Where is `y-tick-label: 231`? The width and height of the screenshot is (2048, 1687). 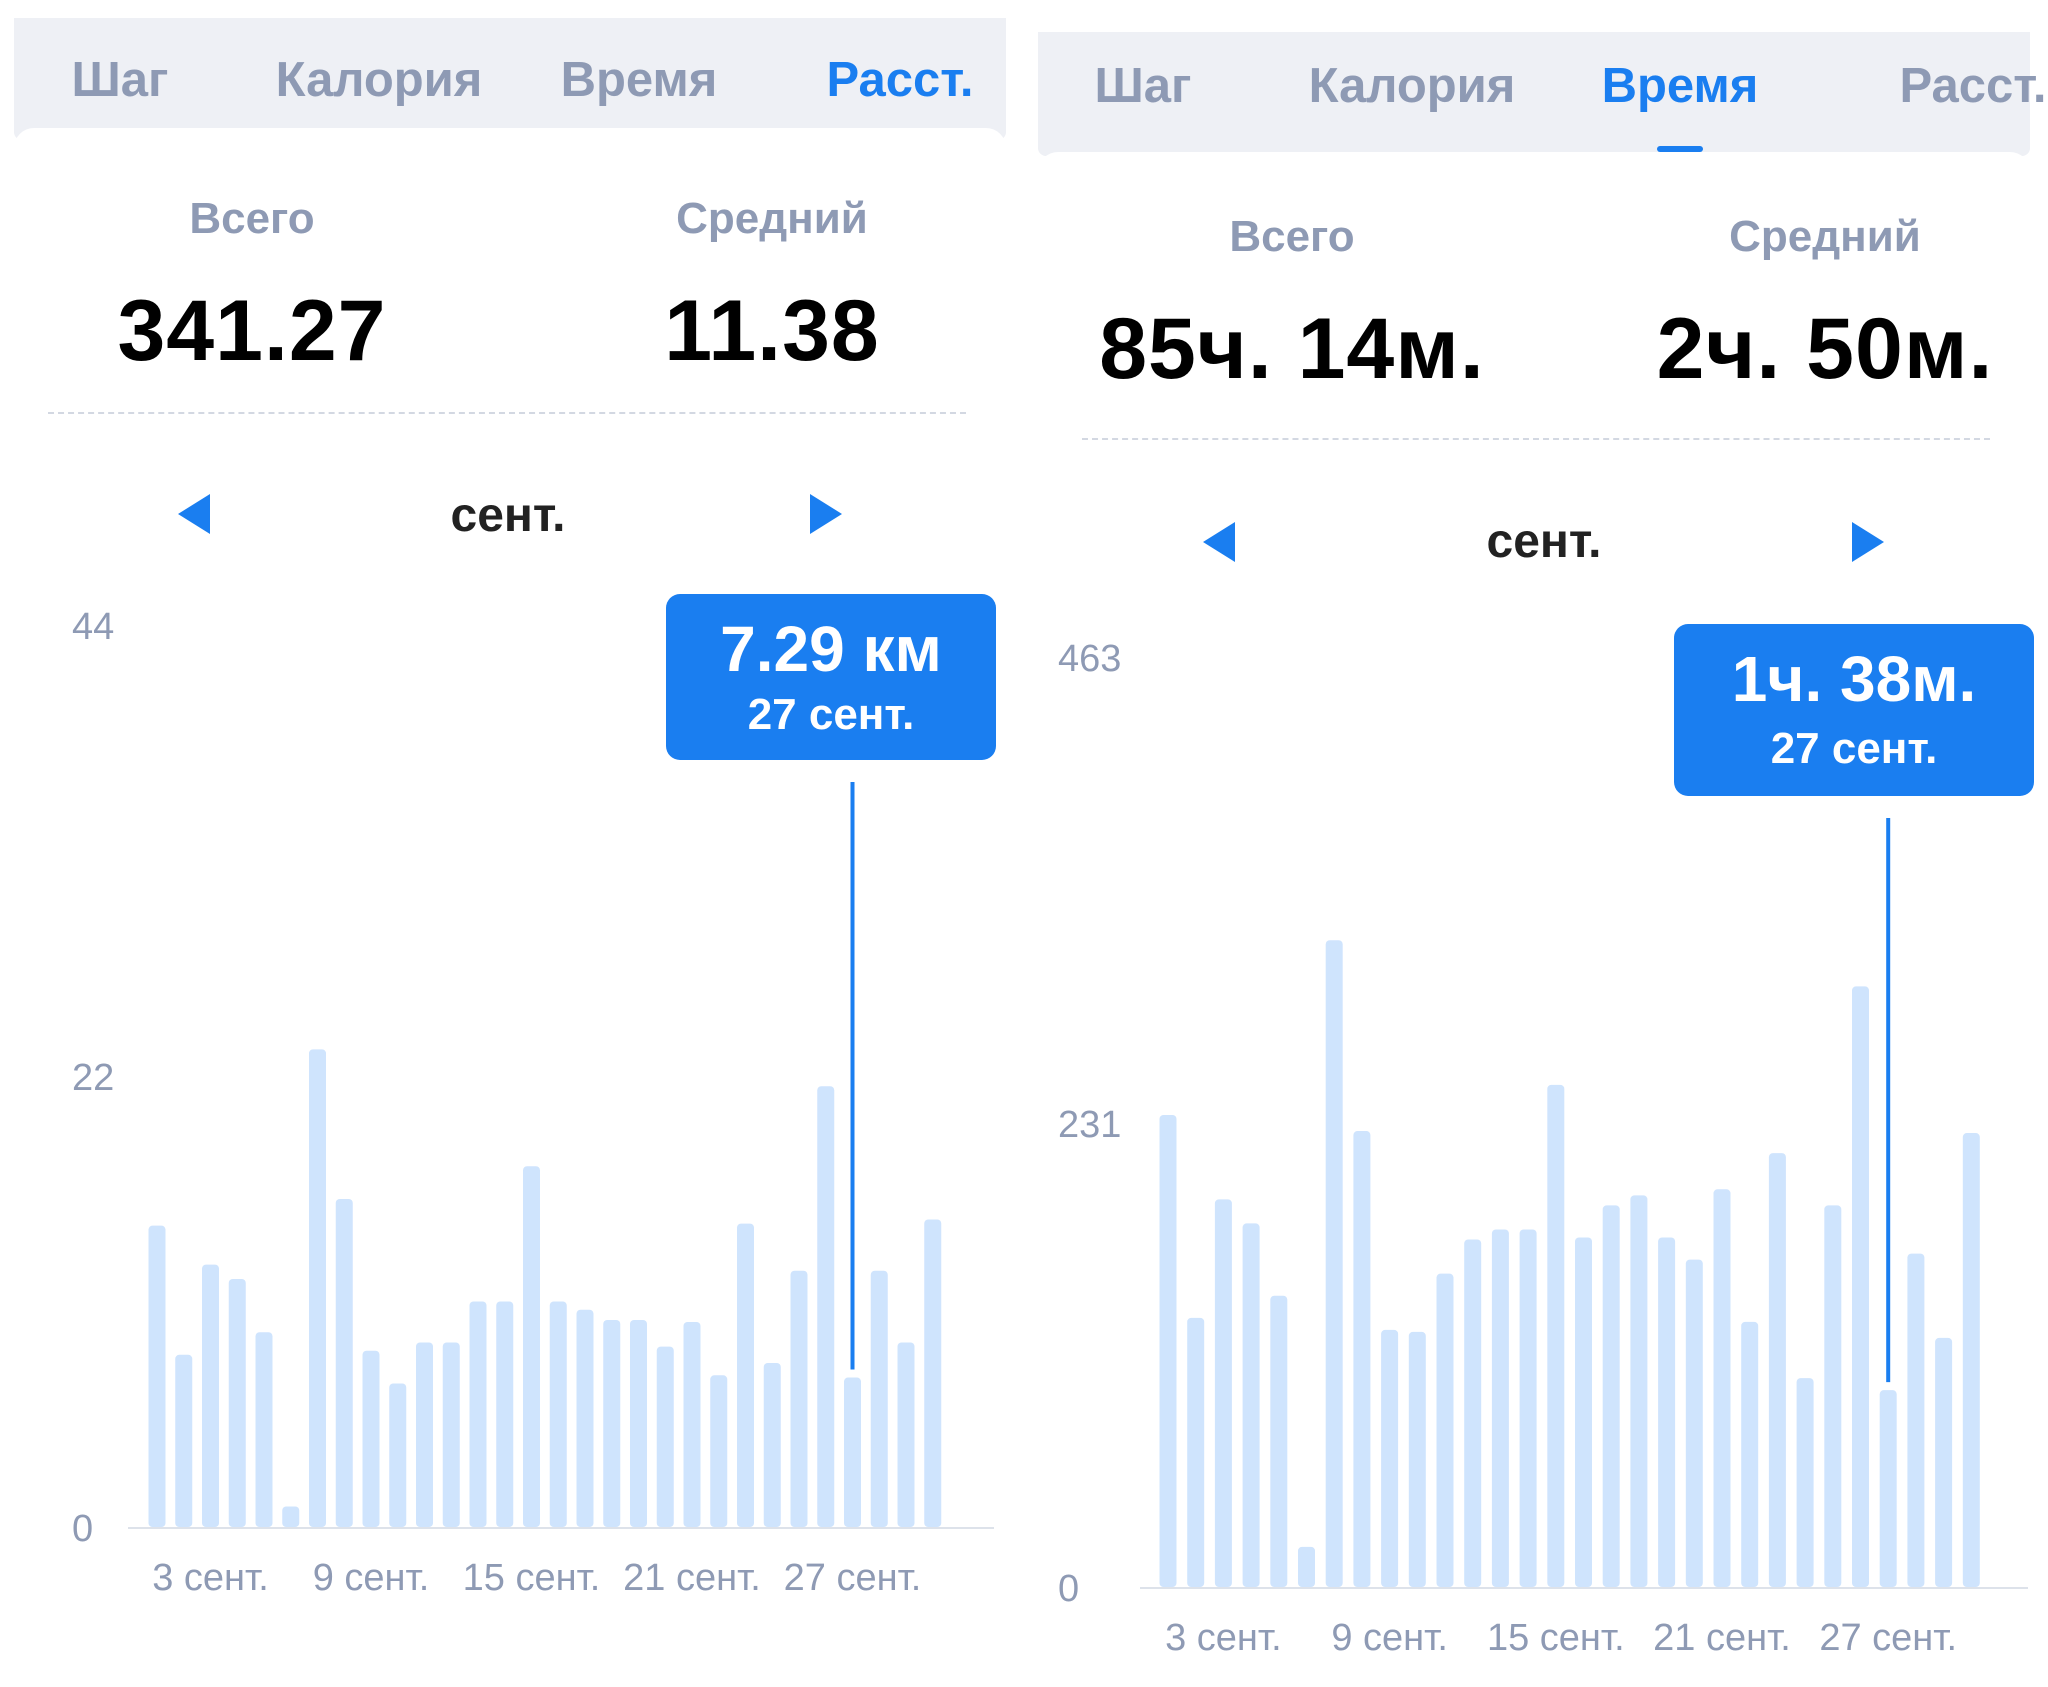 y-tick-label: 231 is located at coordinates (1089, 1125).